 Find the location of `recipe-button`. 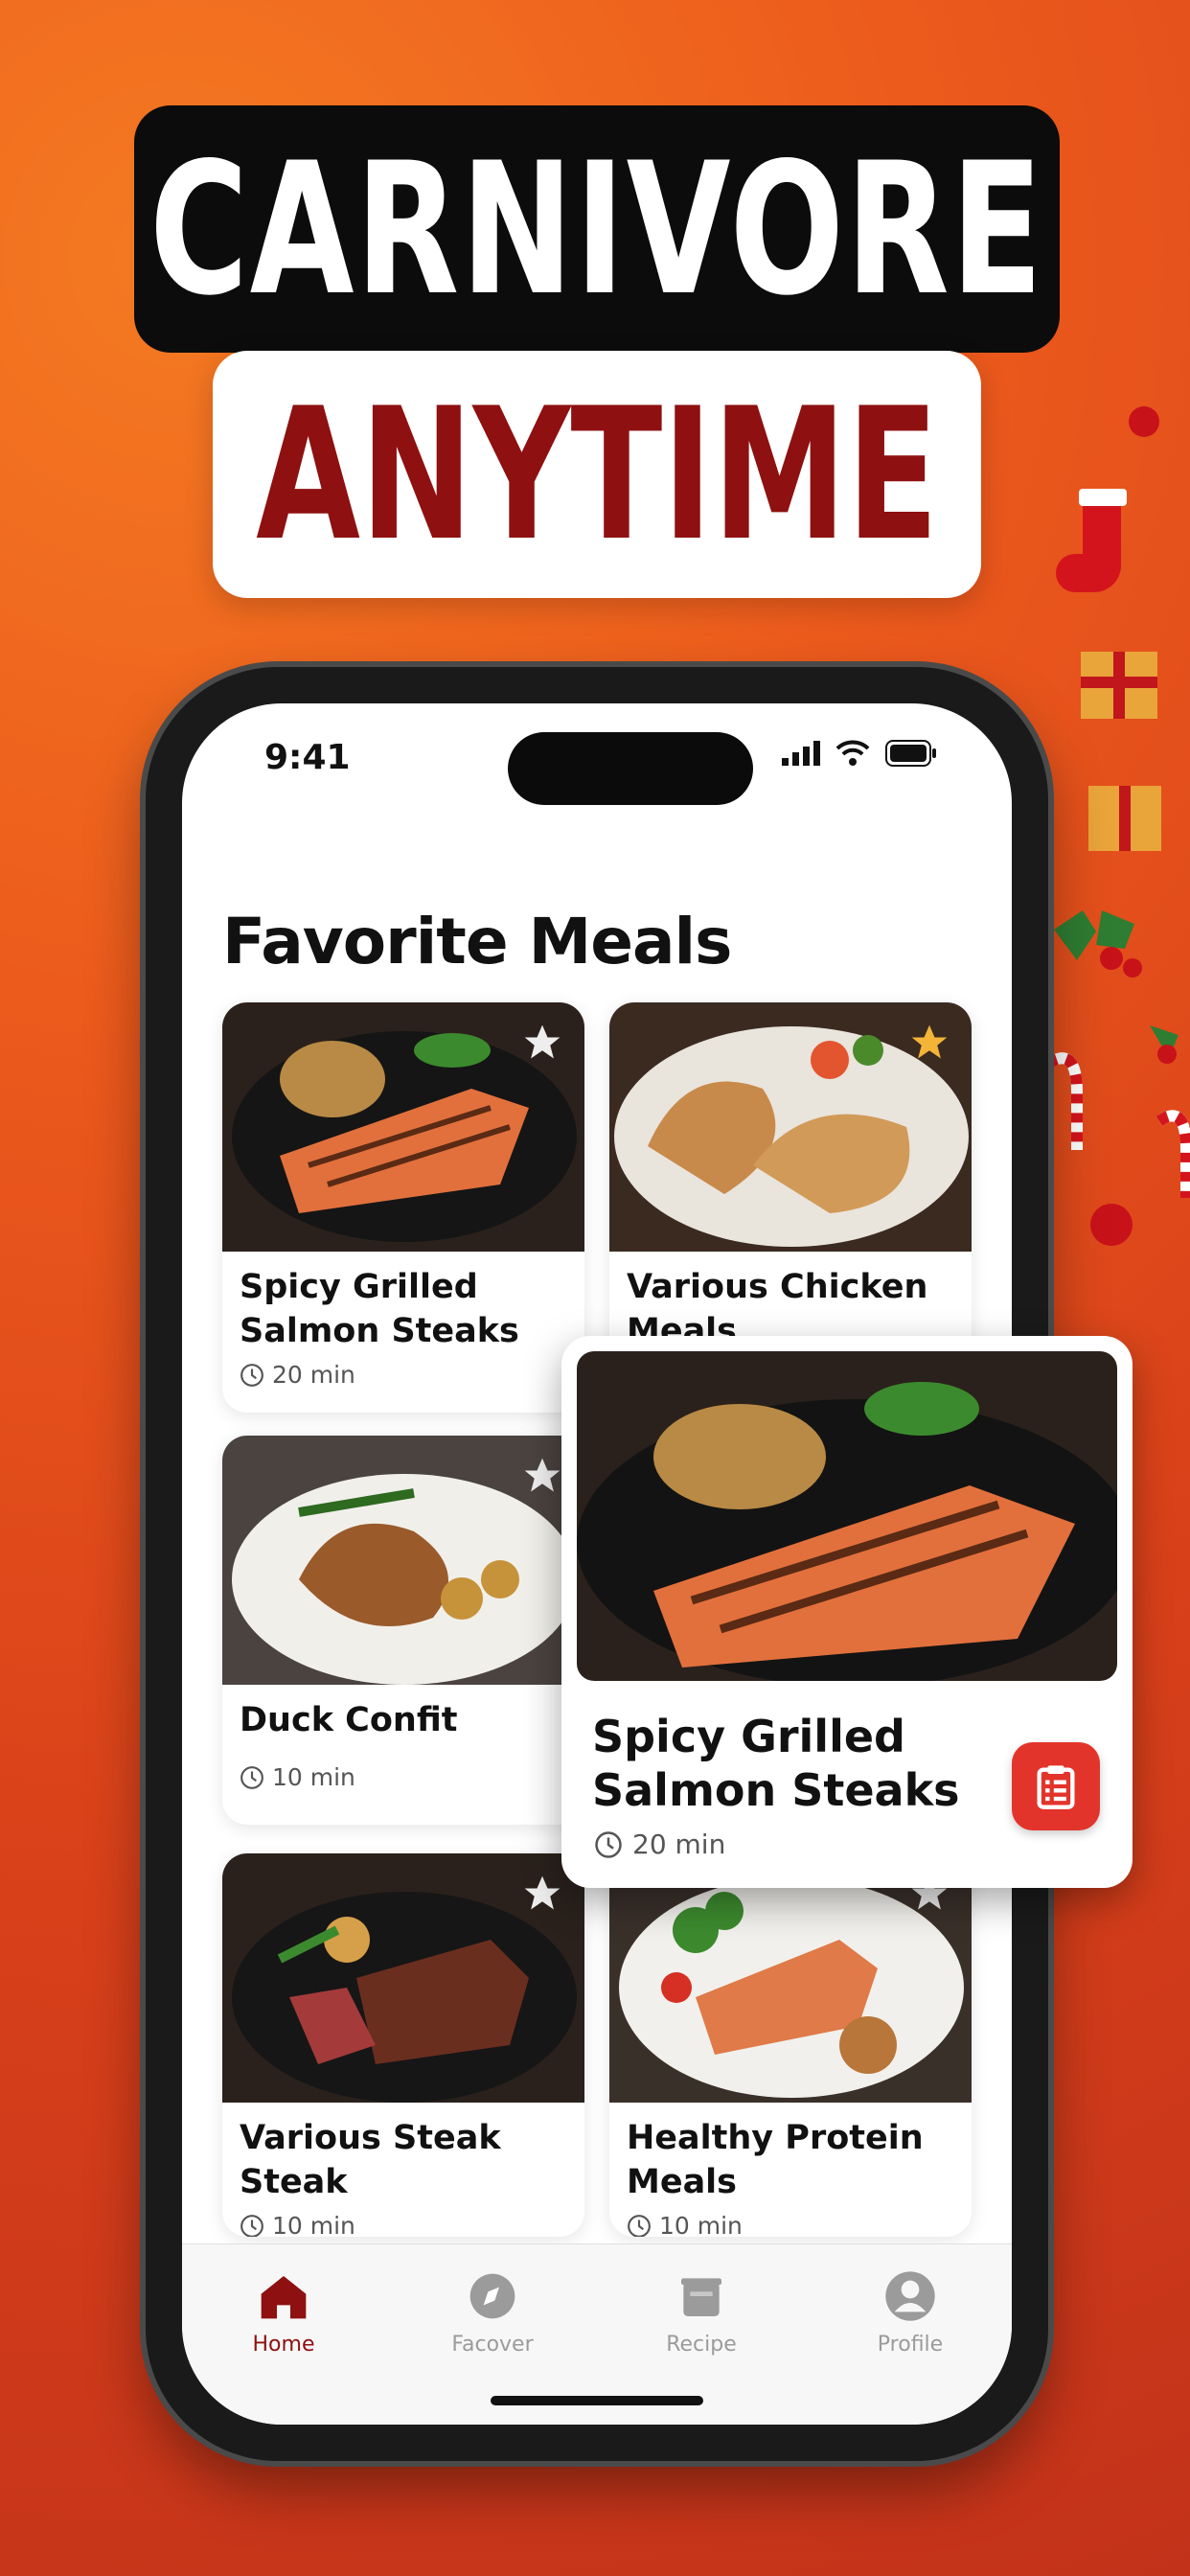

recipe-button is located at coordinates (1056, 1786).